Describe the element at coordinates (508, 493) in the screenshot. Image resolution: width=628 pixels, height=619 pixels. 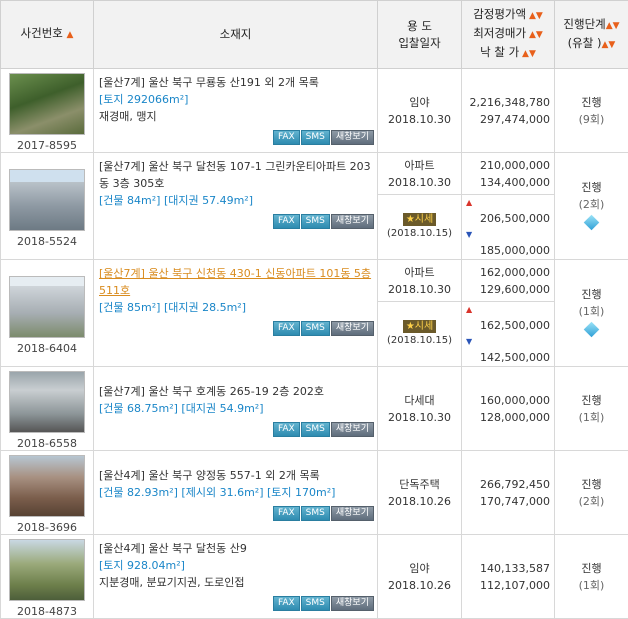
I see `price-cell: 266,792,450170,747,000` at that location.